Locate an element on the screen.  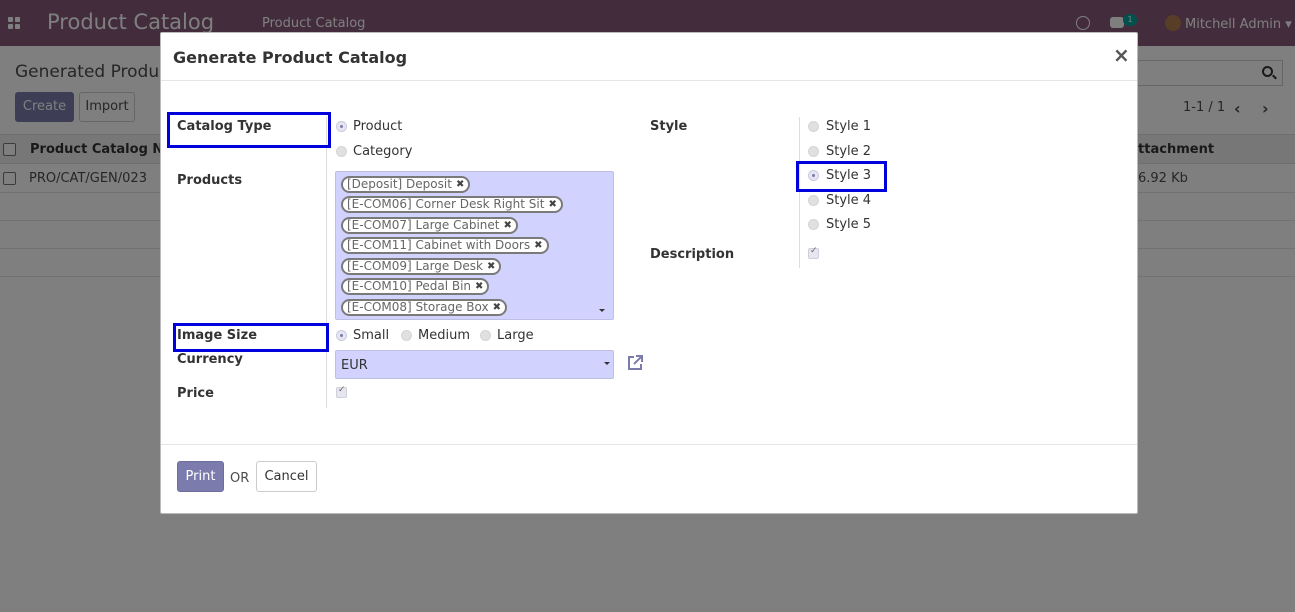
currency-select: EUR is located at coordinates (474, 364).